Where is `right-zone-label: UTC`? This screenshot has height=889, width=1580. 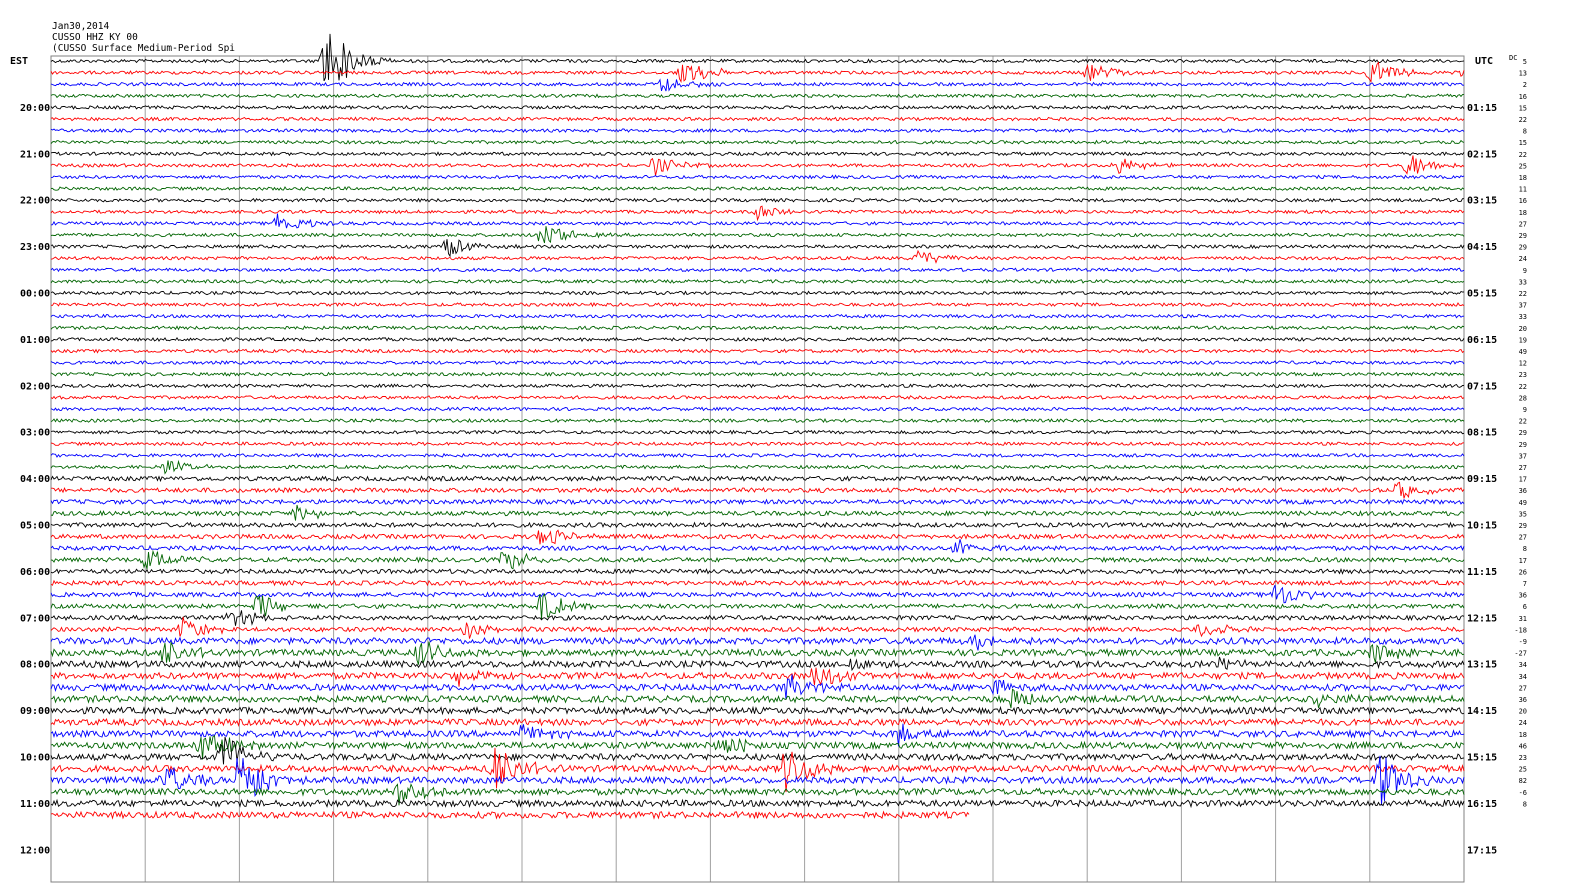
right-zone-label: UTC is located at coordinates (1484, 61).